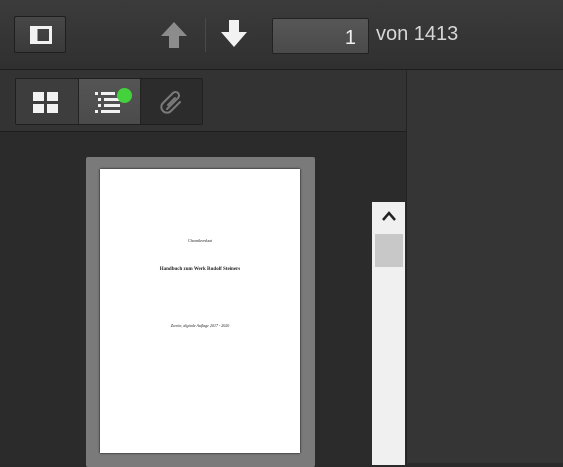  I want to click on outline-notification-badge, so click(124, 95).